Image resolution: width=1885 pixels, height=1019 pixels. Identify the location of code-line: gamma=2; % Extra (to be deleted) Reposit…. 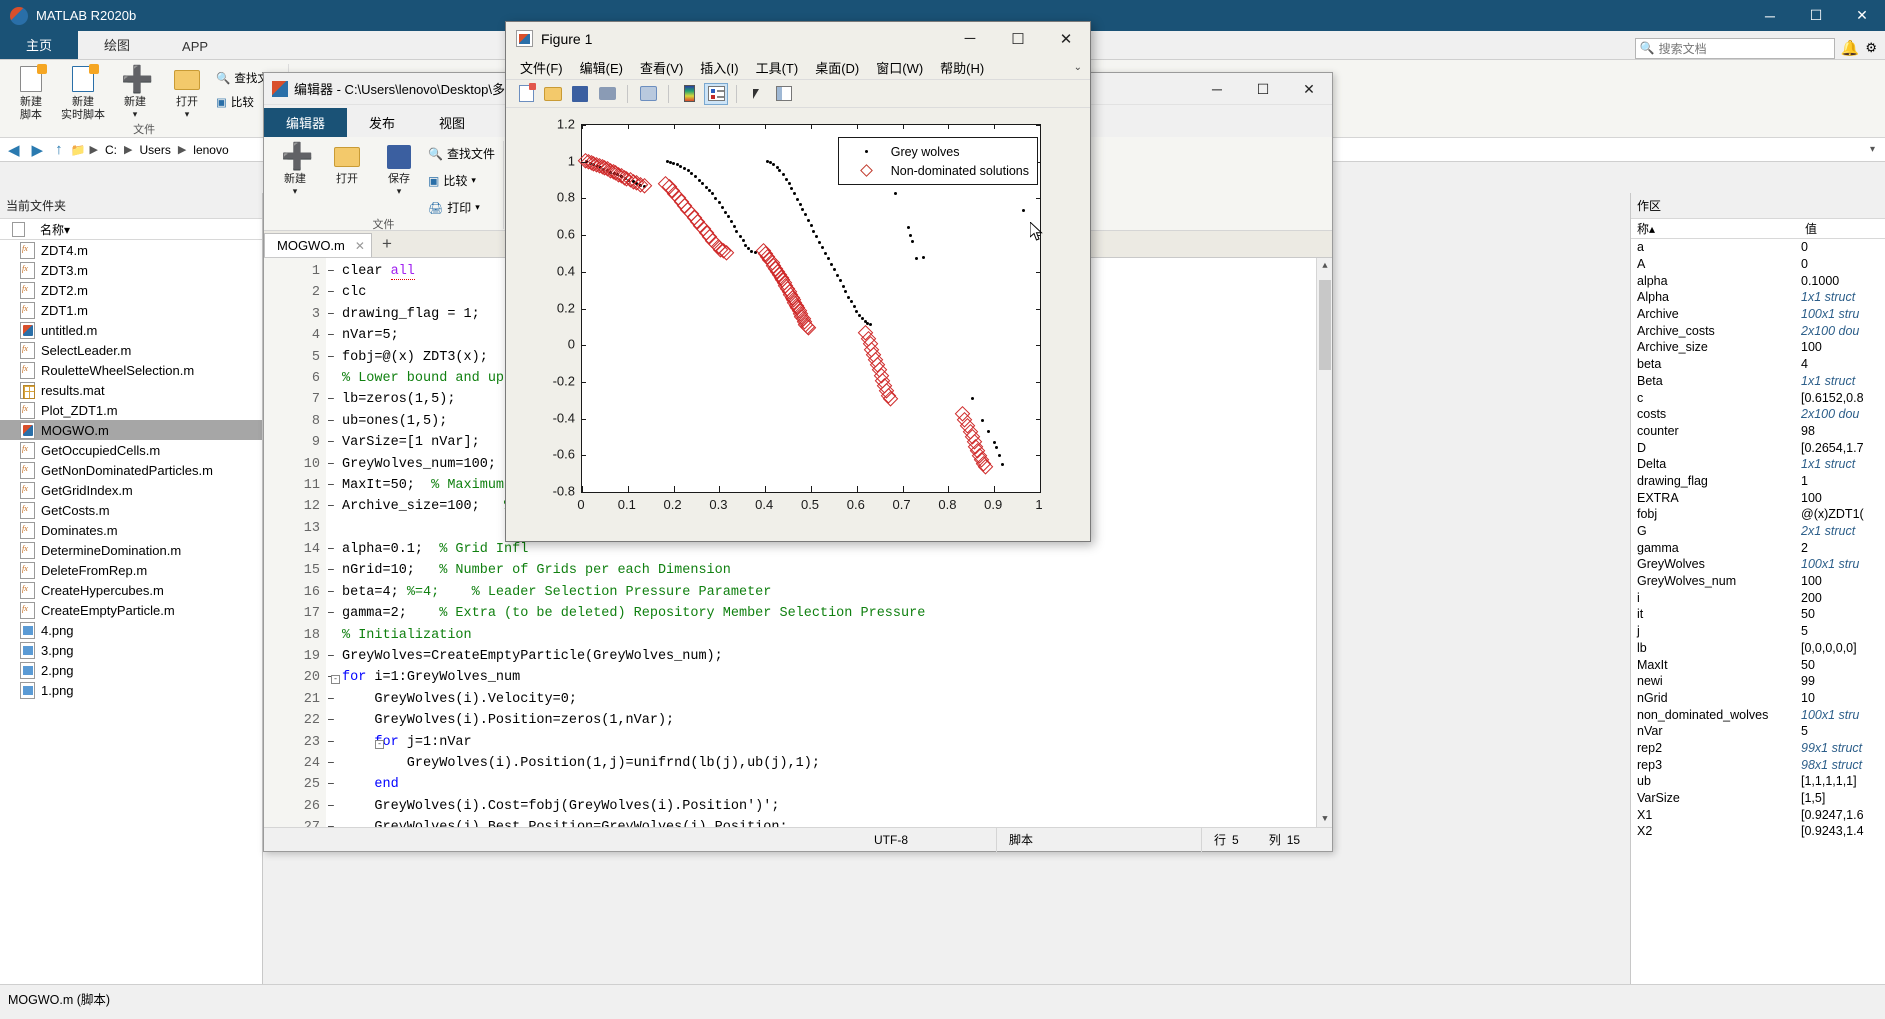
(837, 616).